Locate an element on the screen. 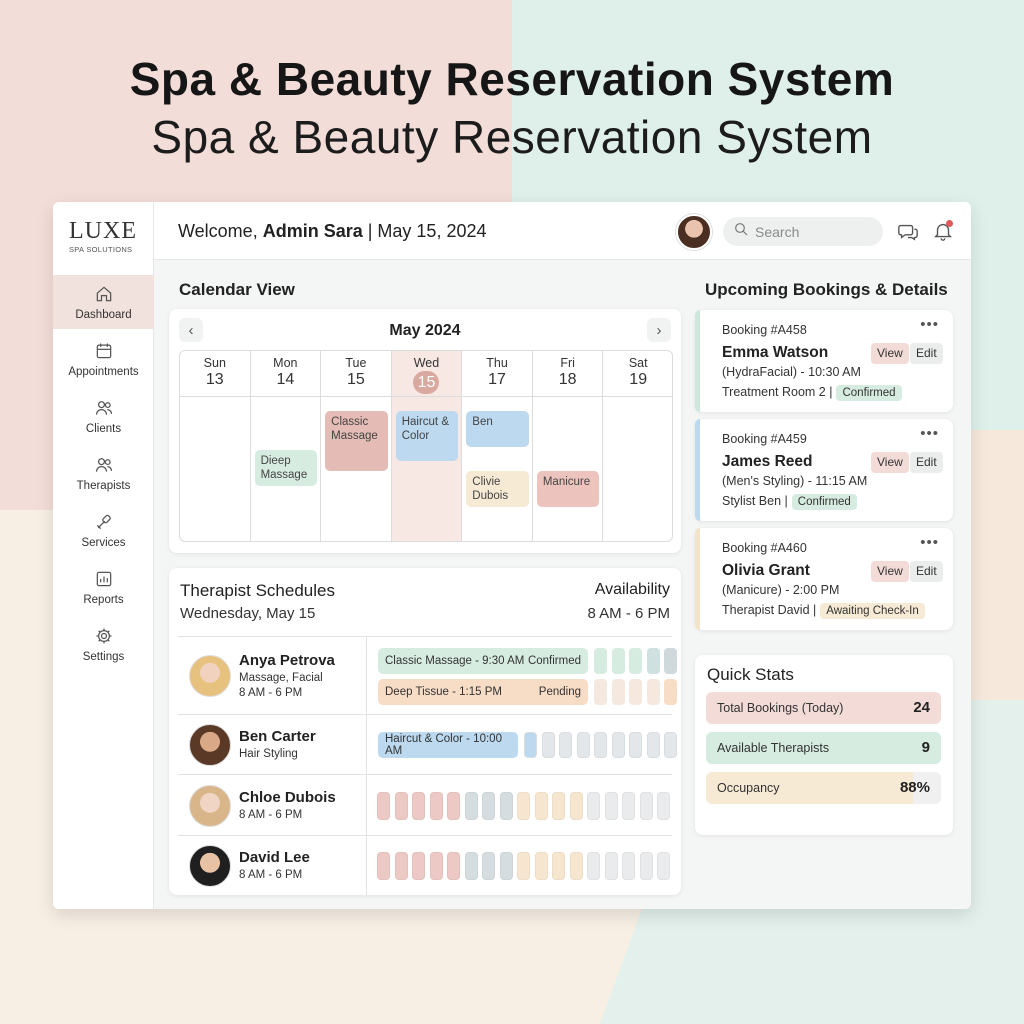 This screenshot has height=1024, width=1024. calendar-event: Dieep Massage is located at coordinates (286, 468).